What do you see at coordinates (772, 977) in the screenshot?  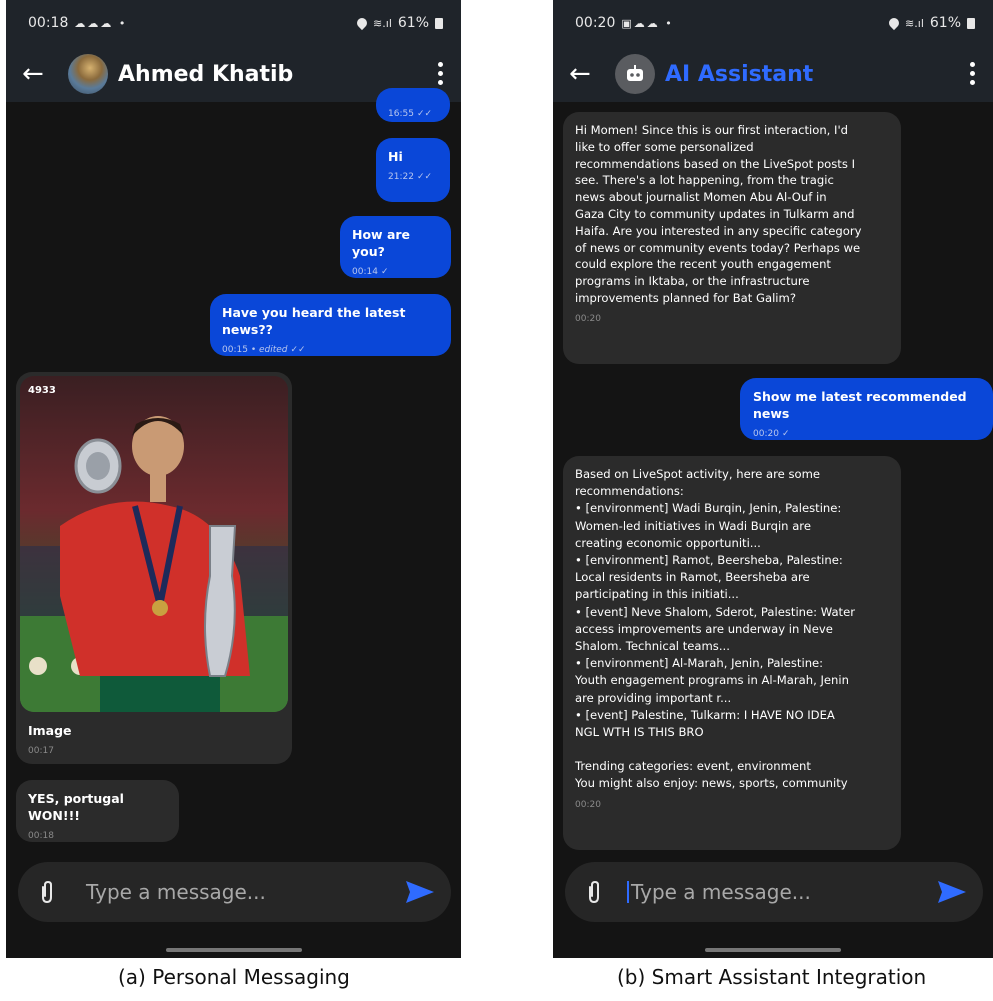 I see `figure-caption-b: (b) Smart Assistant Integration` at bounding box center [772, 977].